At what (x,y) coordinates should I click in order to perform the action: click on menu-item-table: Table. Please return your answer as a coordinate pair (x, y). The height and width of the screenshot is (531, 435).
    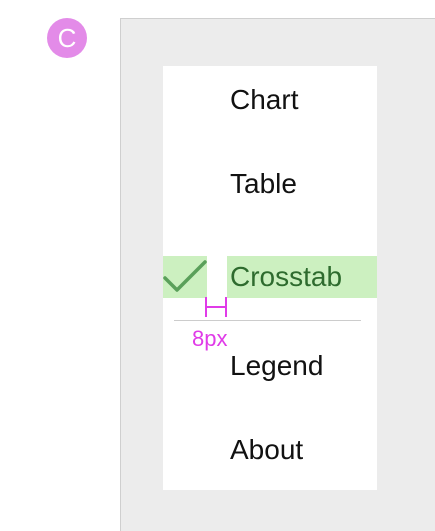
    Looking at the image, I should click on (270, 188).